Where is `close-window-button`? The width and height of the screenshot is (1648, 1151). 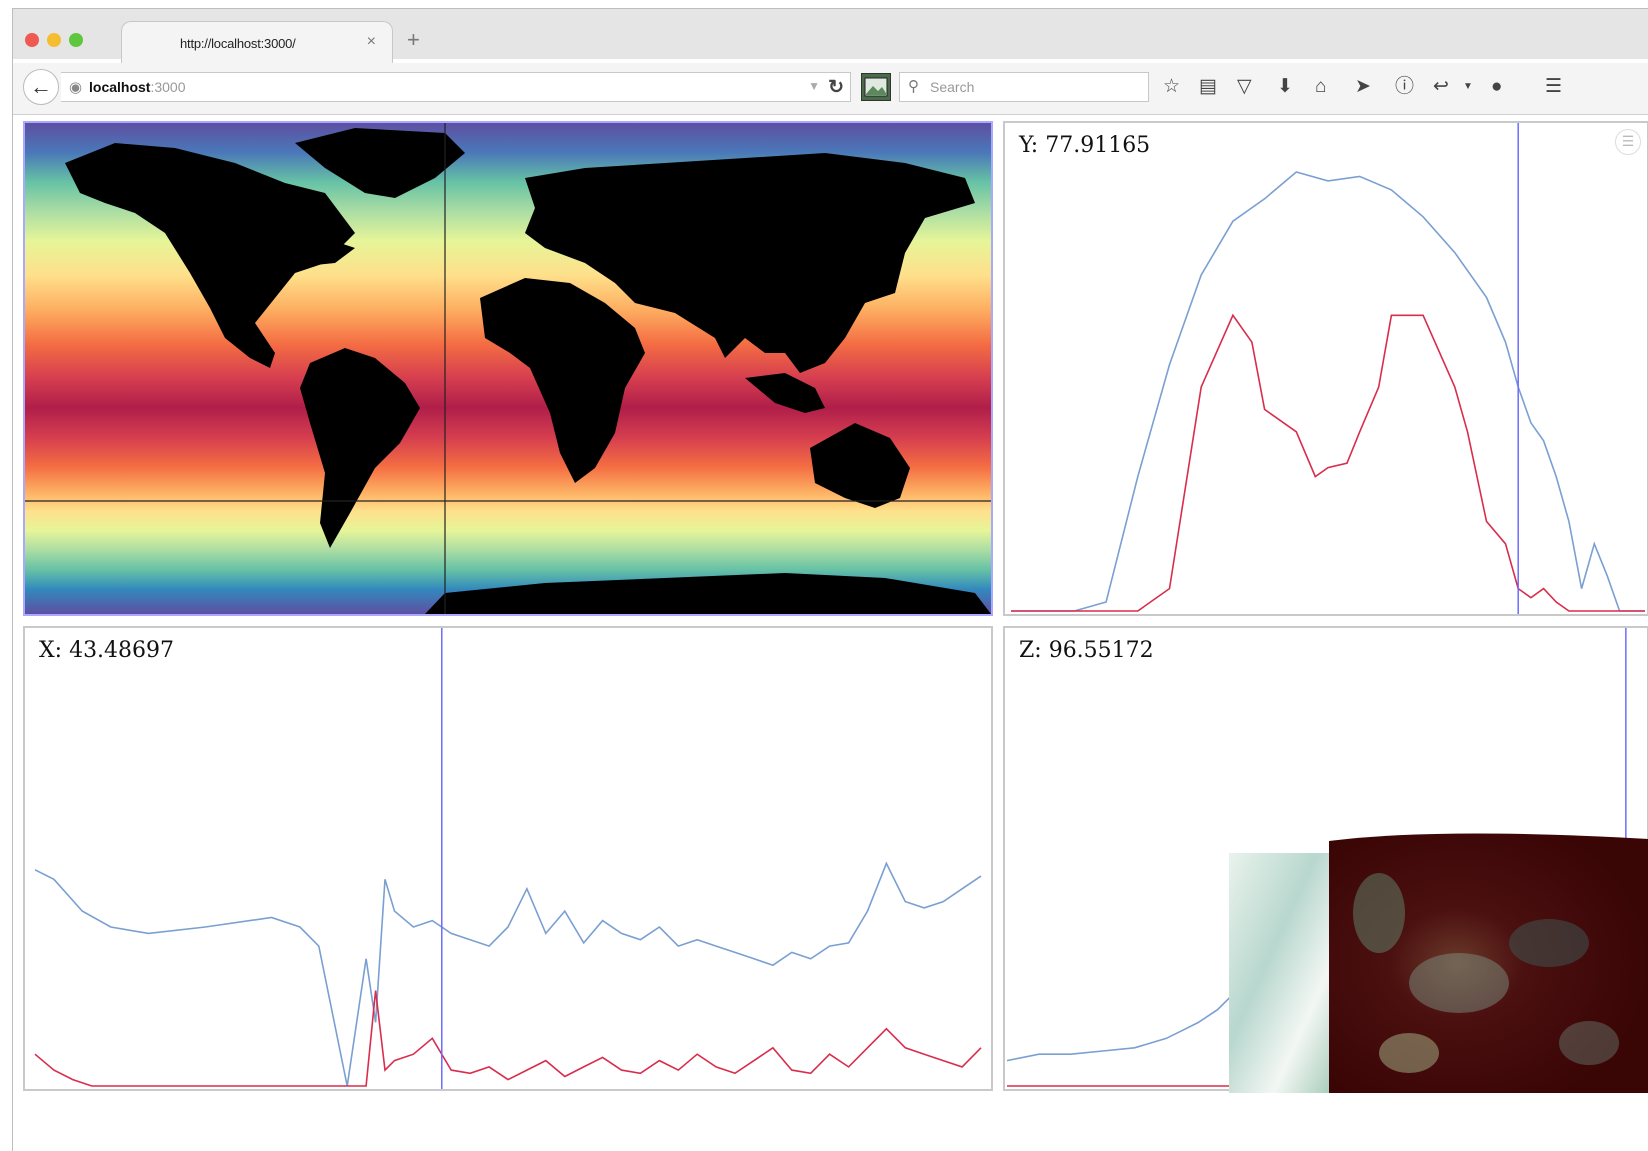
close-window-button is located at coordinates (32, 40).